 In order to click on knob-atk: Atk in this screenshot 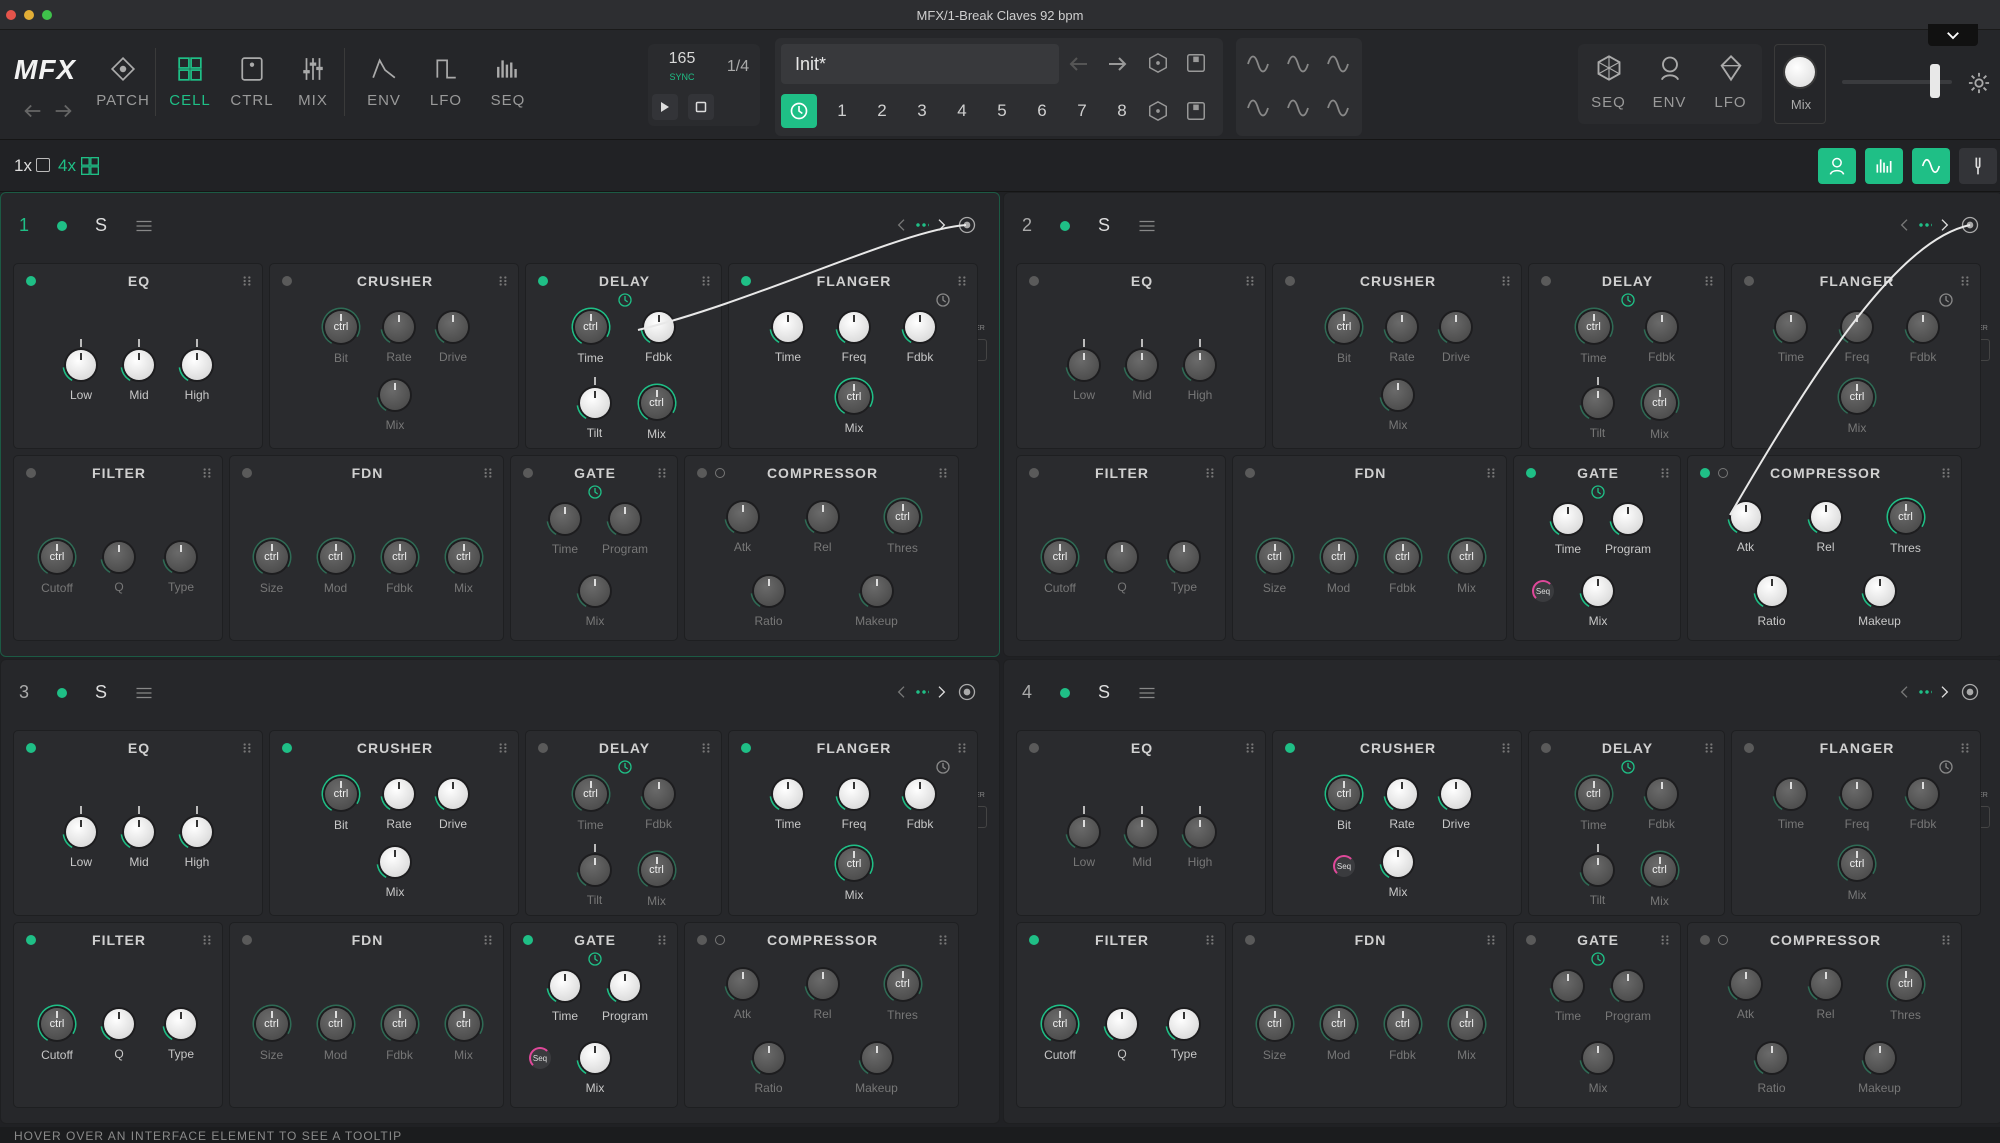, I will do `click(743, 528)`.